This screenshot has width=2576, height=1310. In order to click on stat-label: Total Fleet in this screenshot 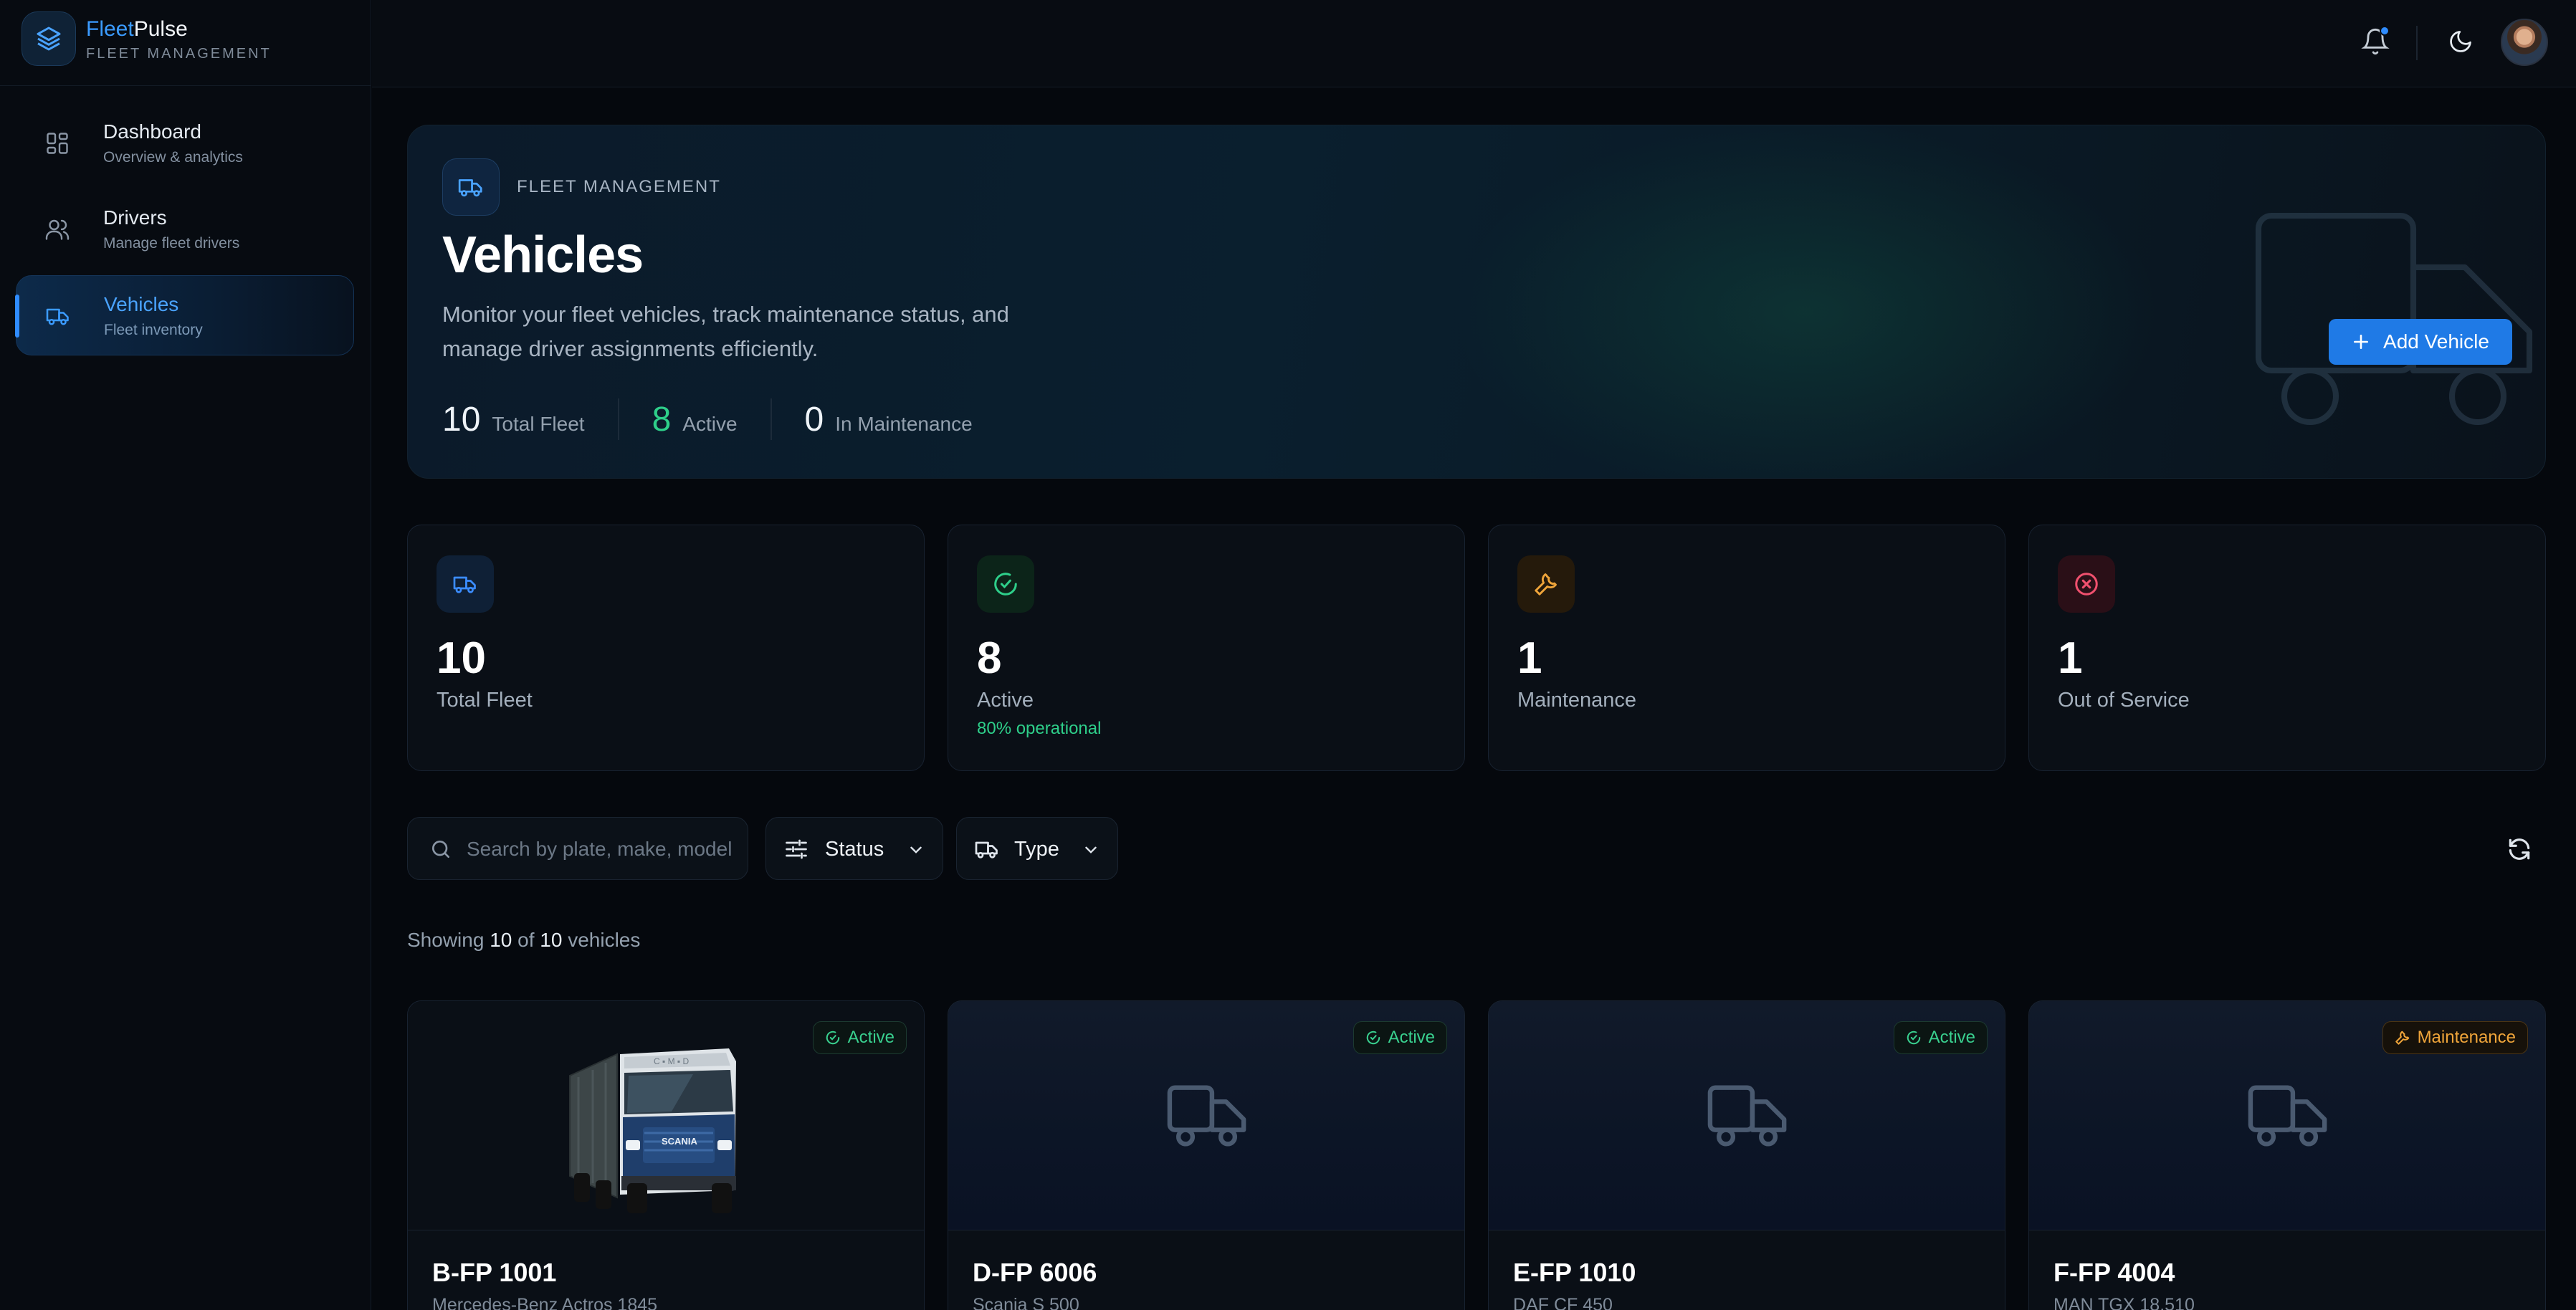, I will do `click(485, 700)`.